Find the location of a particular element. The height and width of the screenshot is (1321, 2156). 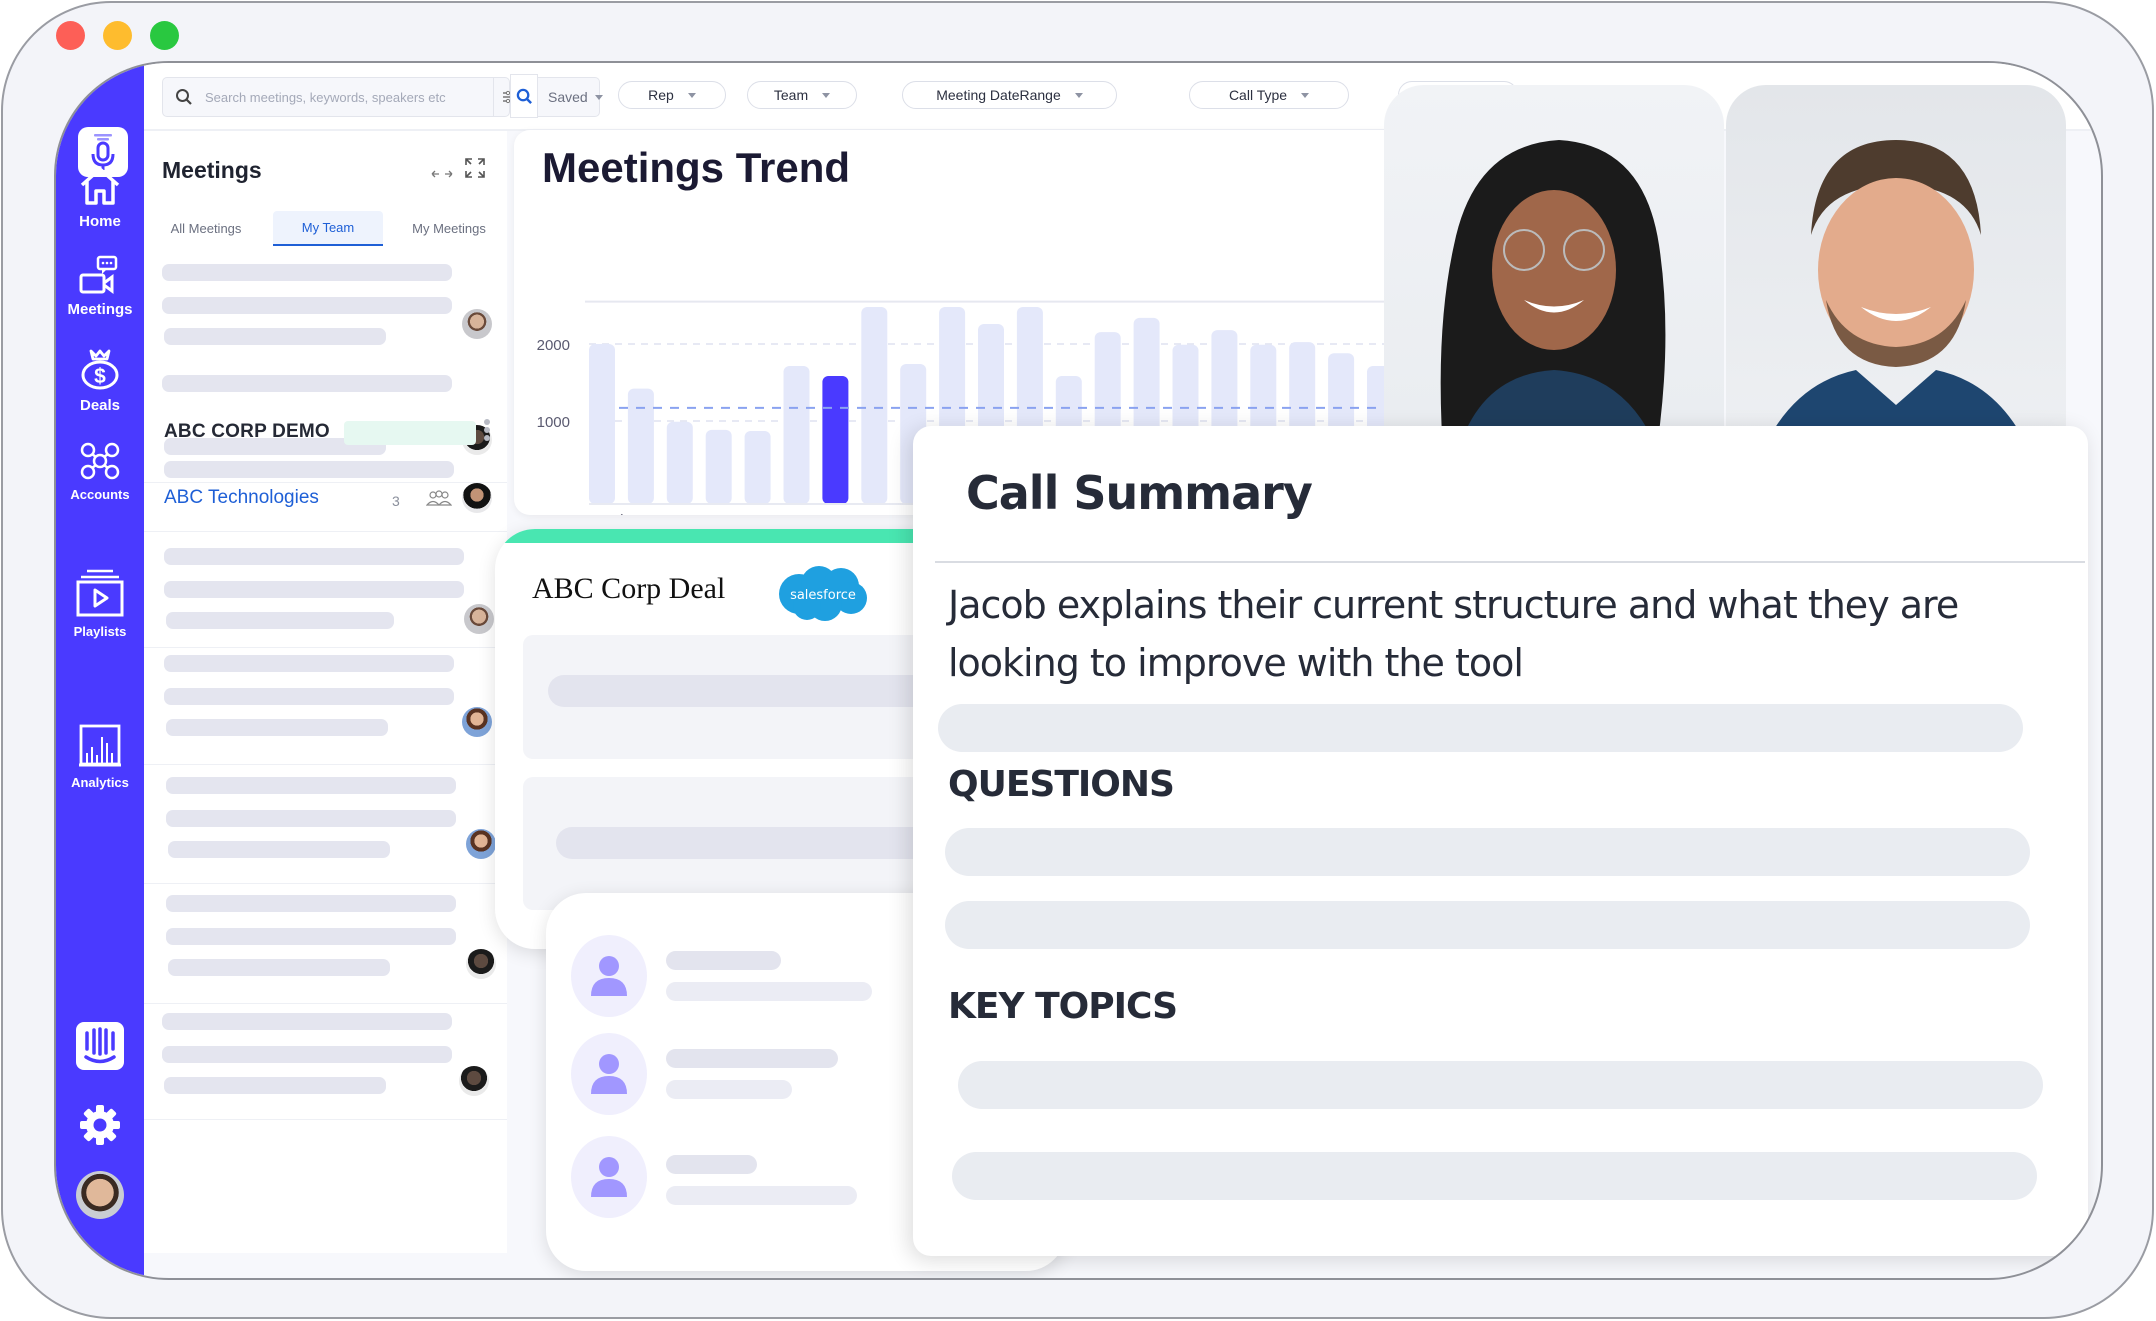

sidebar-item-label: Analytics is located at coordinates (100, 782).